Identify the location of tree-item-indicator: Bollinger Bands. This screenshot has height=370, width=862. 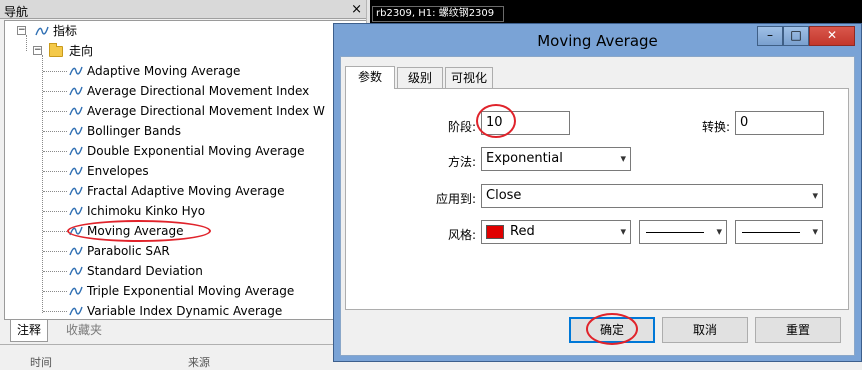
(205, 131).